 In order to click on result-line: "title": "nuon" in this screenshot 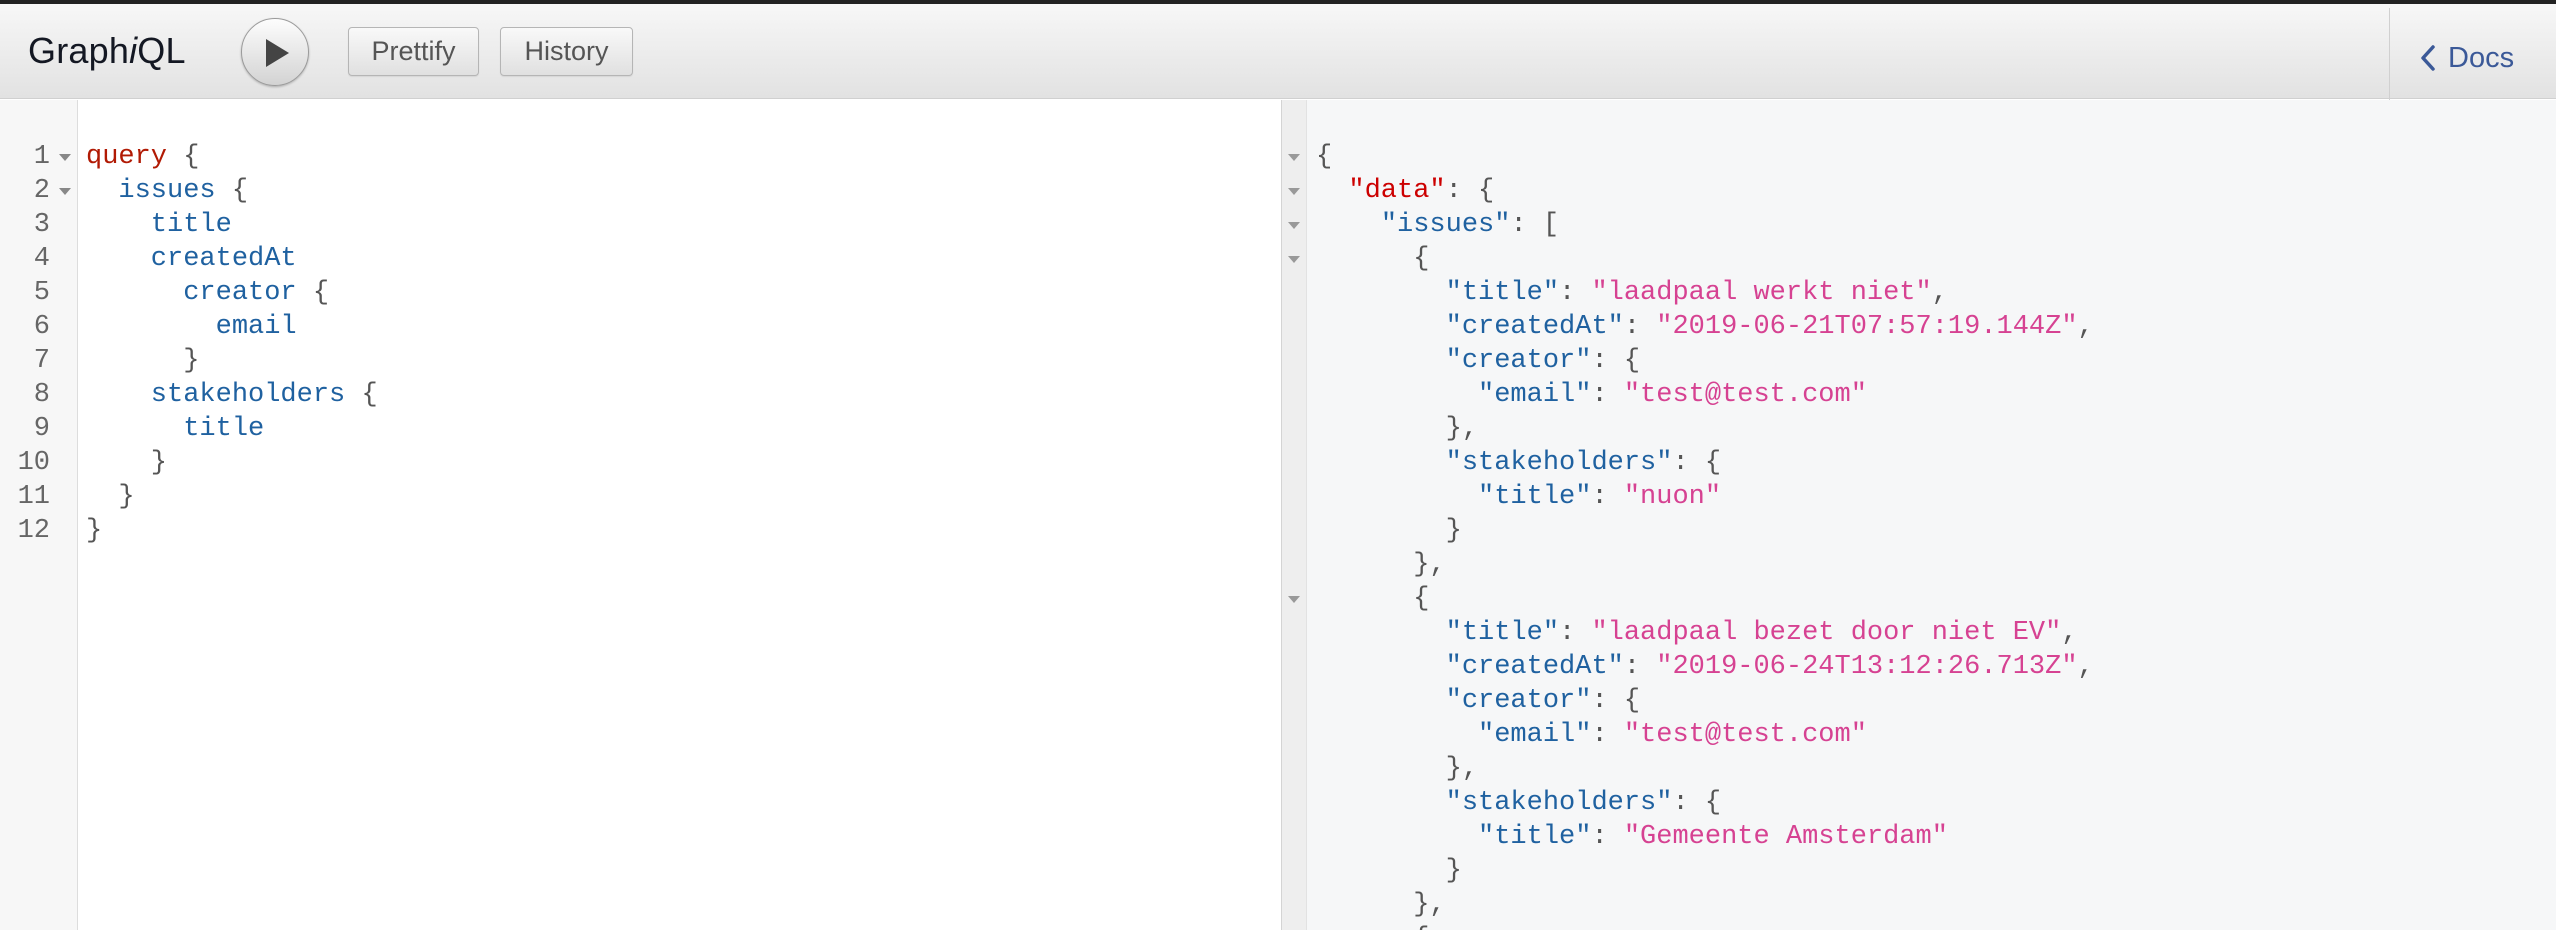, I will do `click(1518, 497)`.